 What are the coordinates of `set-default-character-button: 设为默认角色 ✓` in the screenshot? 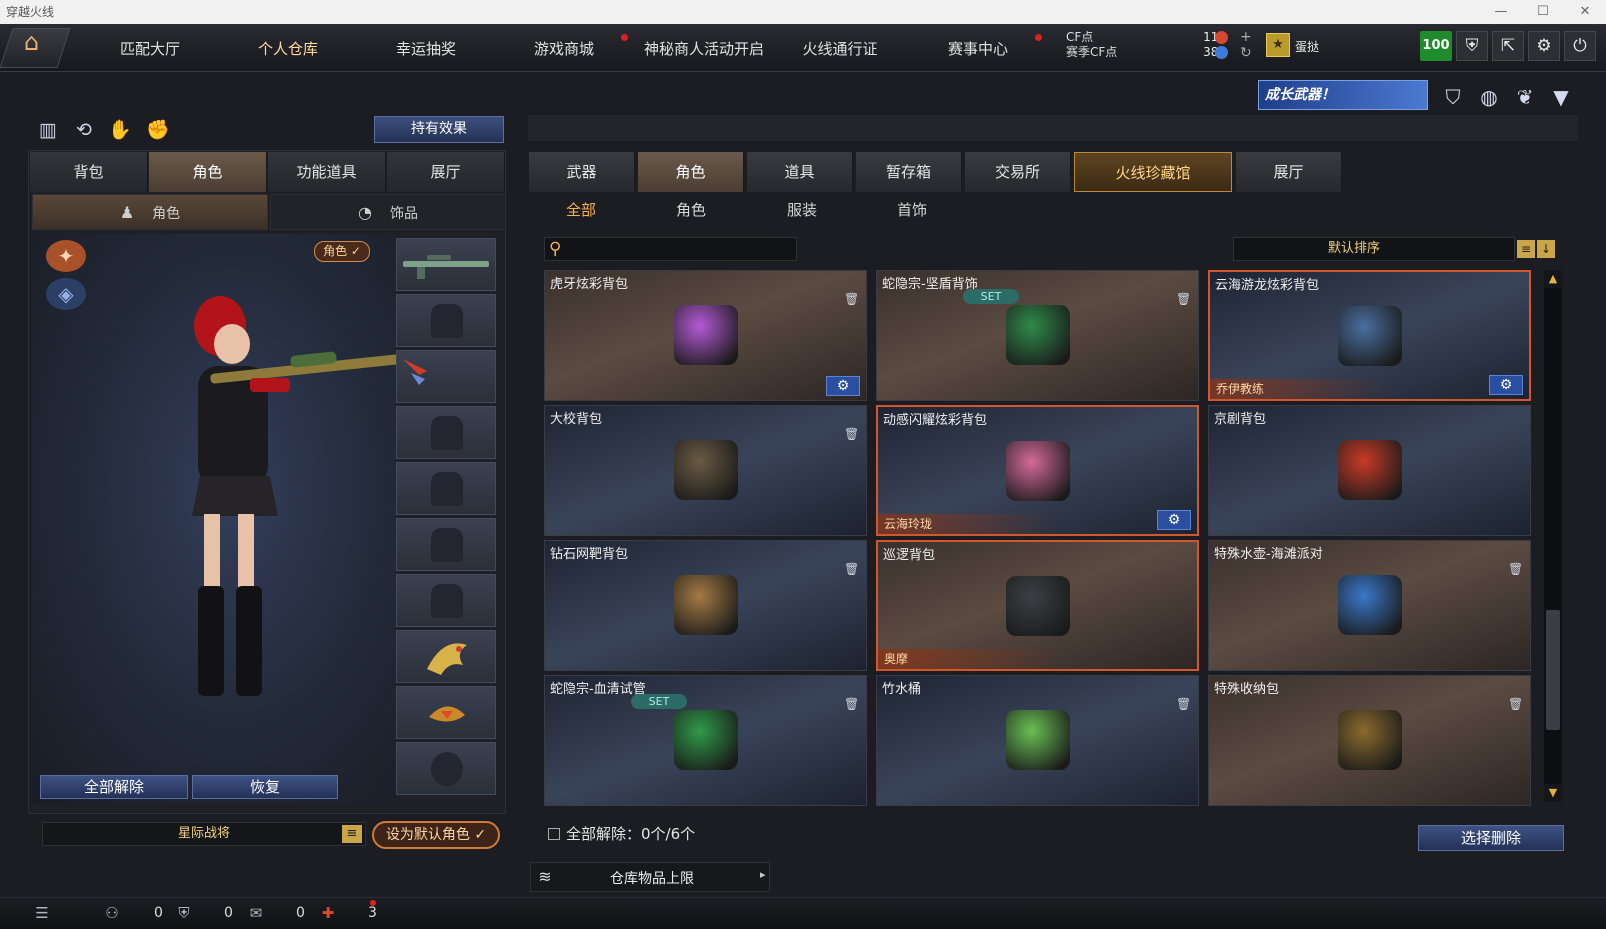 It's located at (436, 835).